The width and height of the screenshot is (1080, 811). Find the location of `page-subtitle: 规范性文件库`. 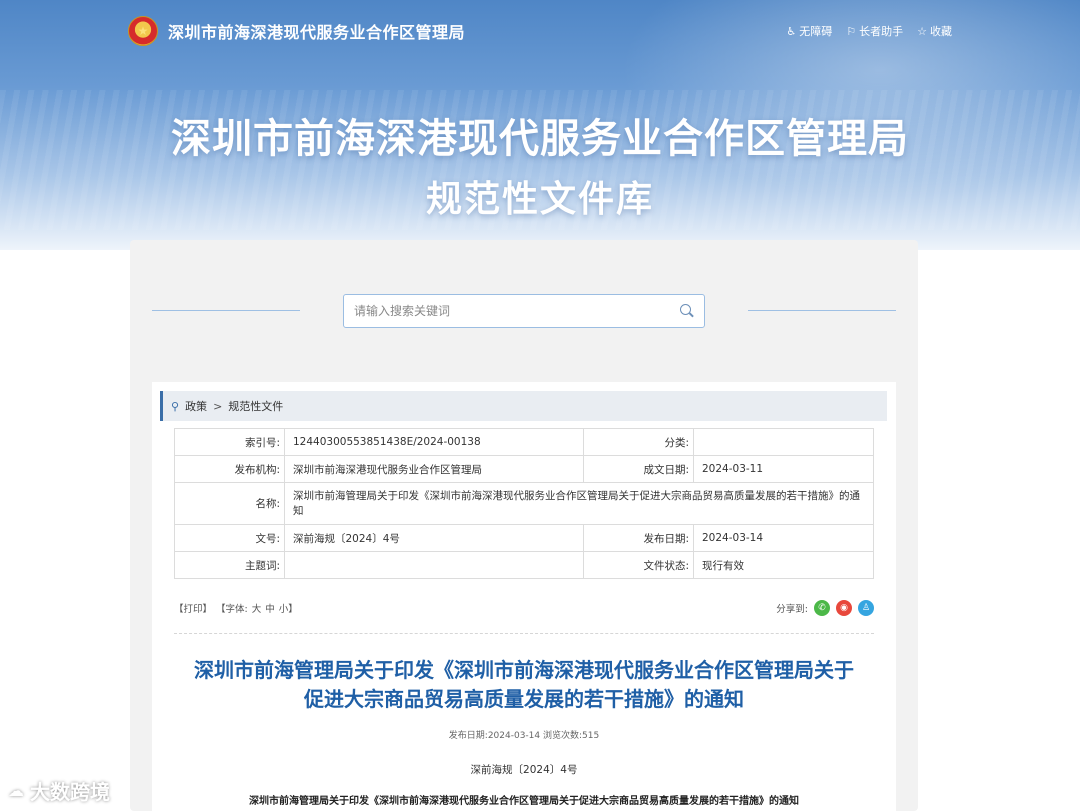

page-subtitle: 规范性文件库 is located at coordinates (539, 199).